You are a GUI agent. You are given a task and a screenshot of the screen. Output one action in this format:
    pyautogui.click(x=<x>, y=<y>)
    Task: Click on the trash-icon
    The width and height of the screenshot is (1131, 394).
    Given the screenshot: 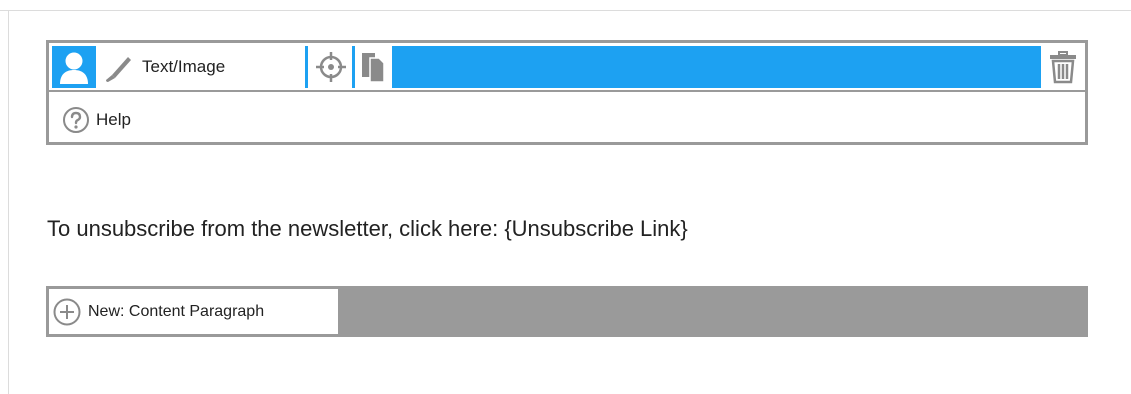 What is the action you would take?
    pyautogui.click(x=1063, y=67)
    